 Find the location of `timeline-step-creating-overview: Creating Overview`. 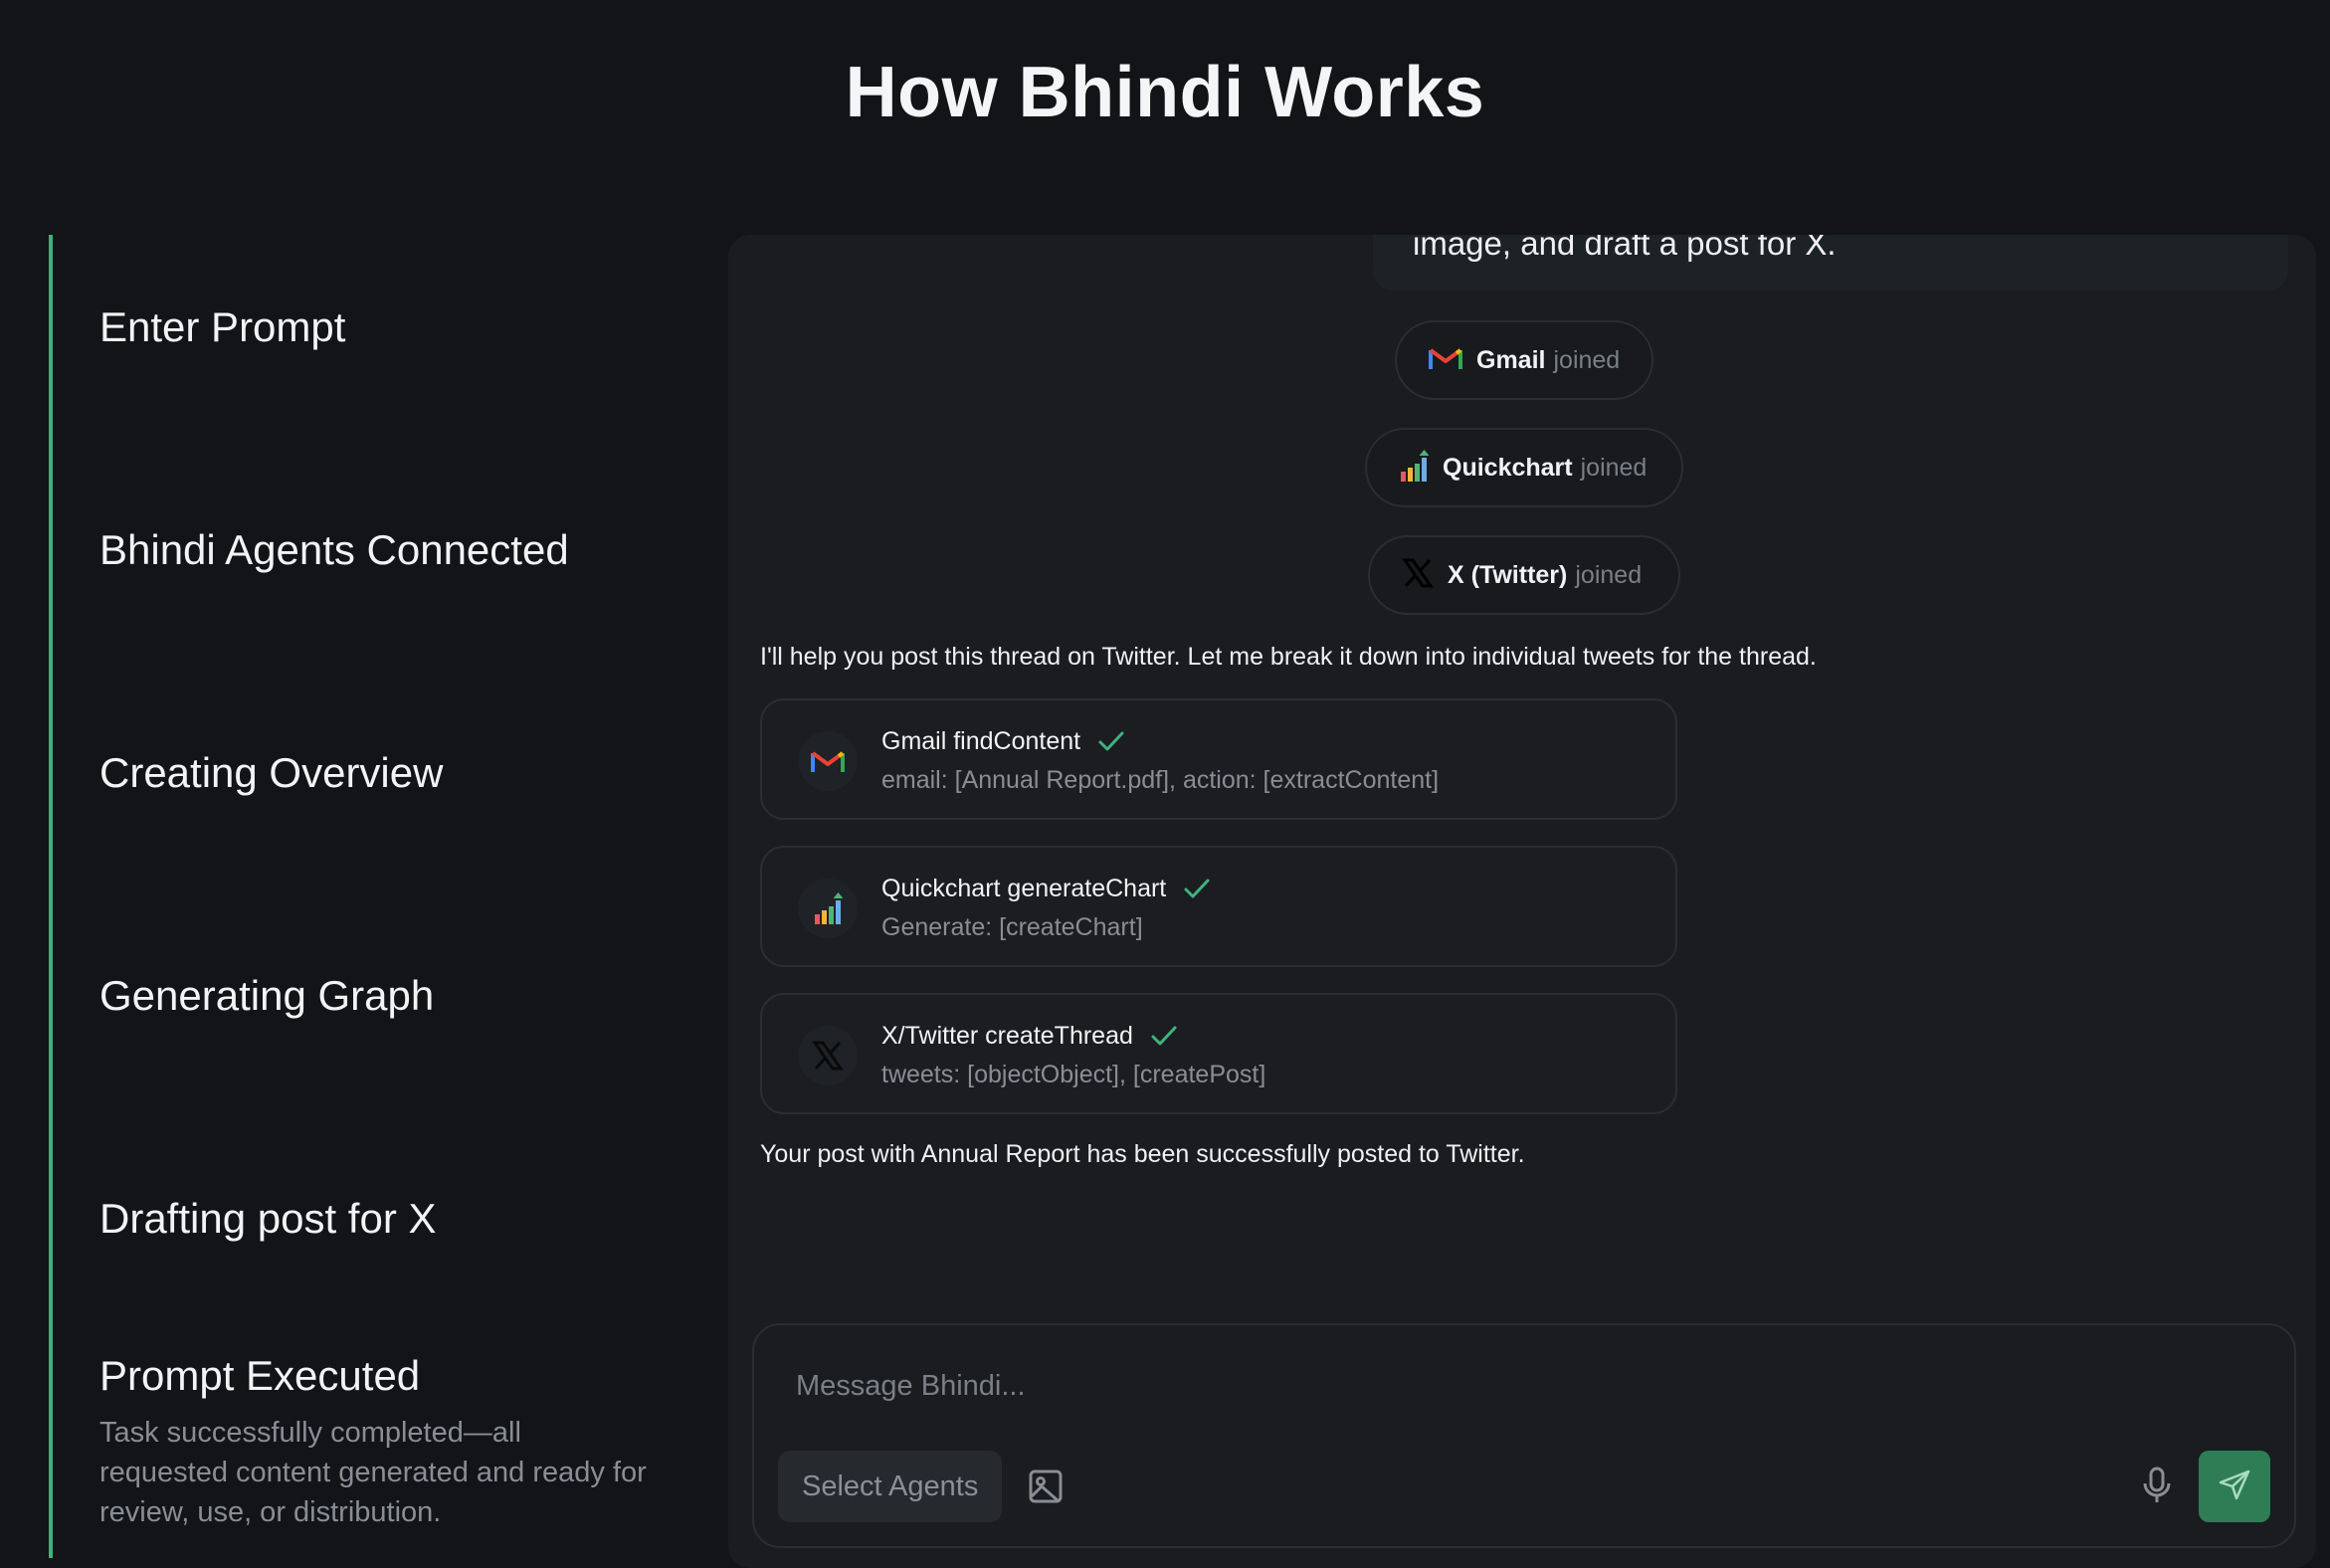

timeline-step-creating-overview: Creating Overview is located at coordinates (378, 773).